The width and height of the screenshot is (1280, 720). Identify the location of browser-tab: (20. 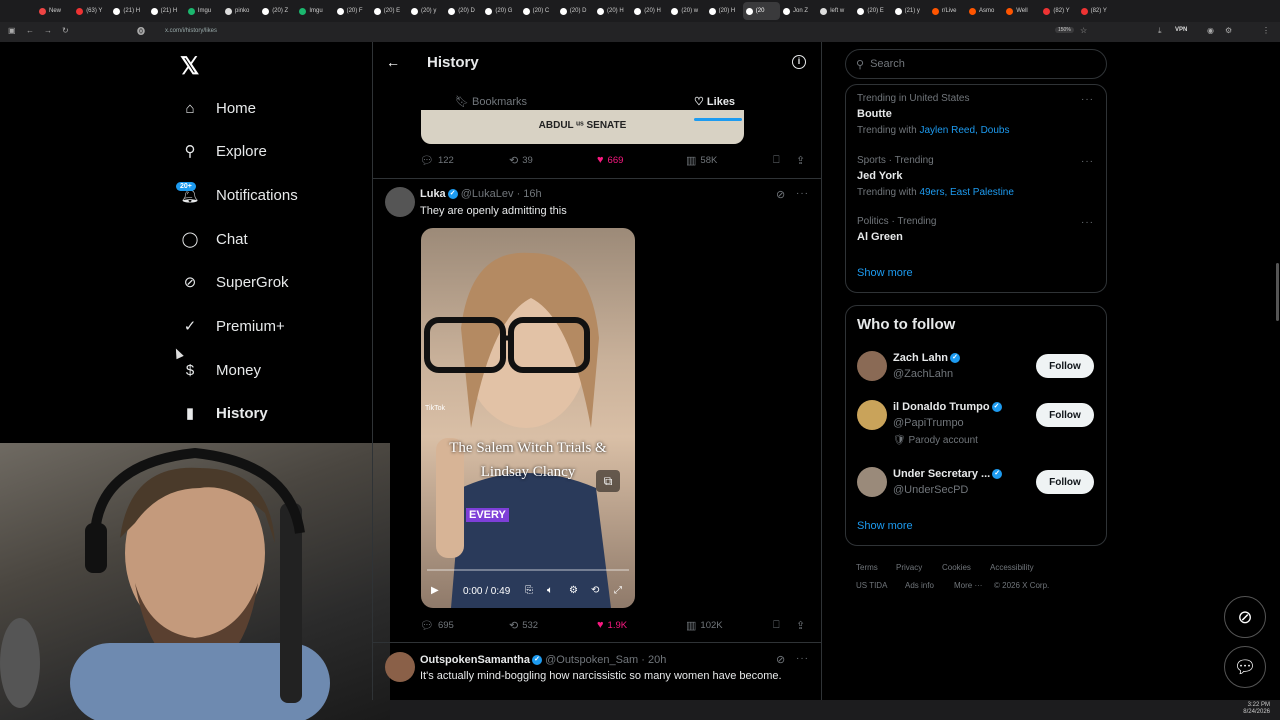
(761, 11).